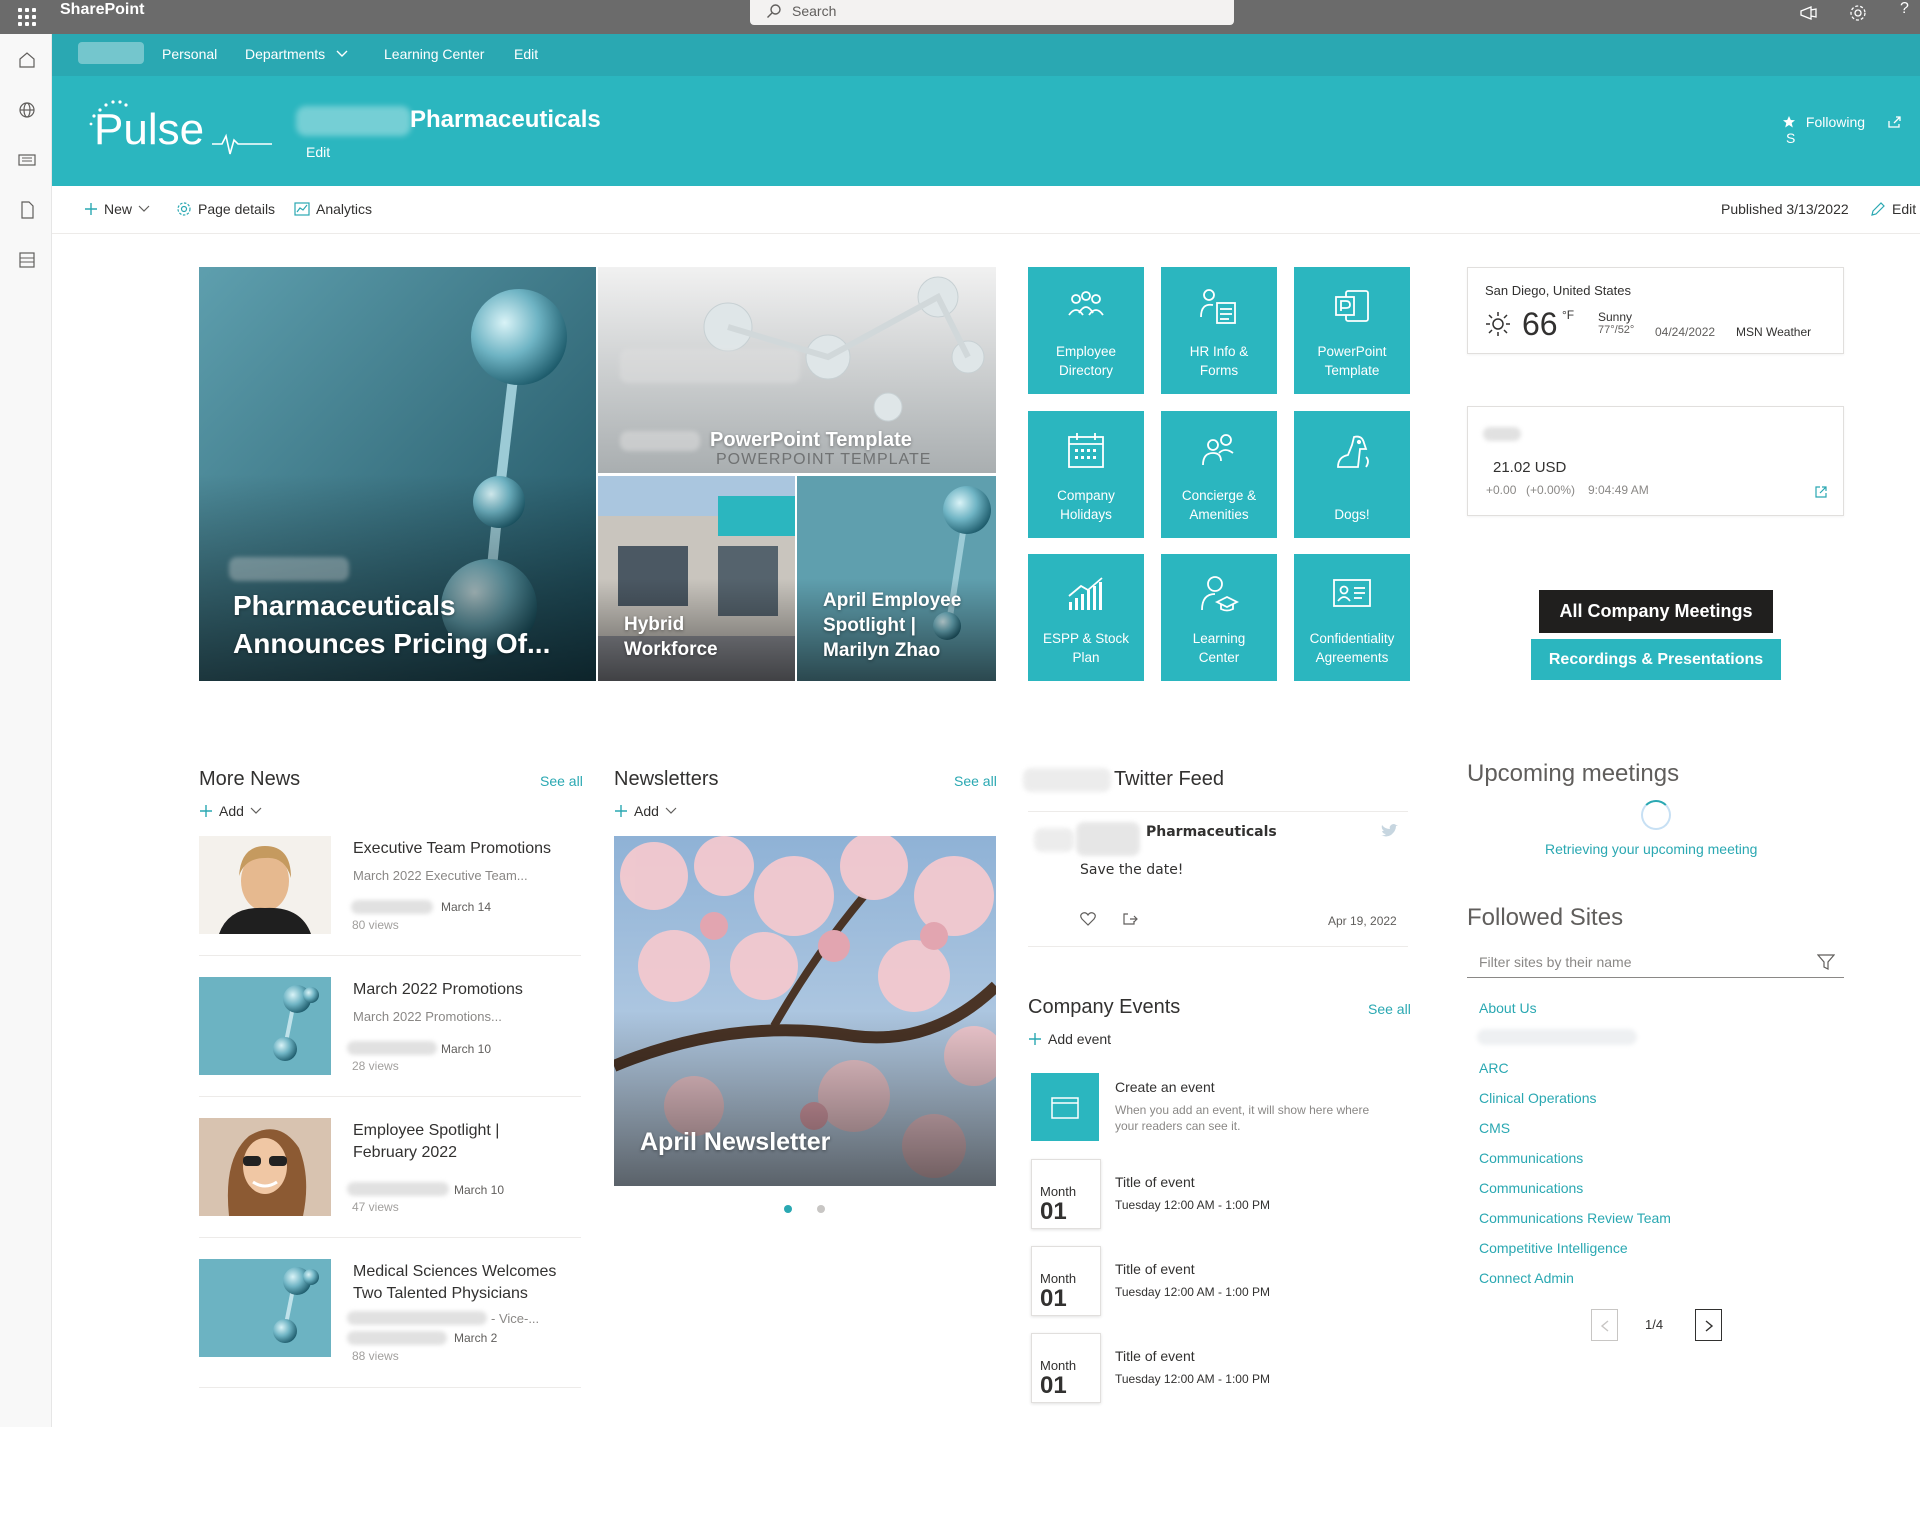 This screenshot has width=1920, height=1539. What do you see at coordinates (225, 209) in the screenshot?
I see `page-details-button: Page details` at bounding box center [225, 209].